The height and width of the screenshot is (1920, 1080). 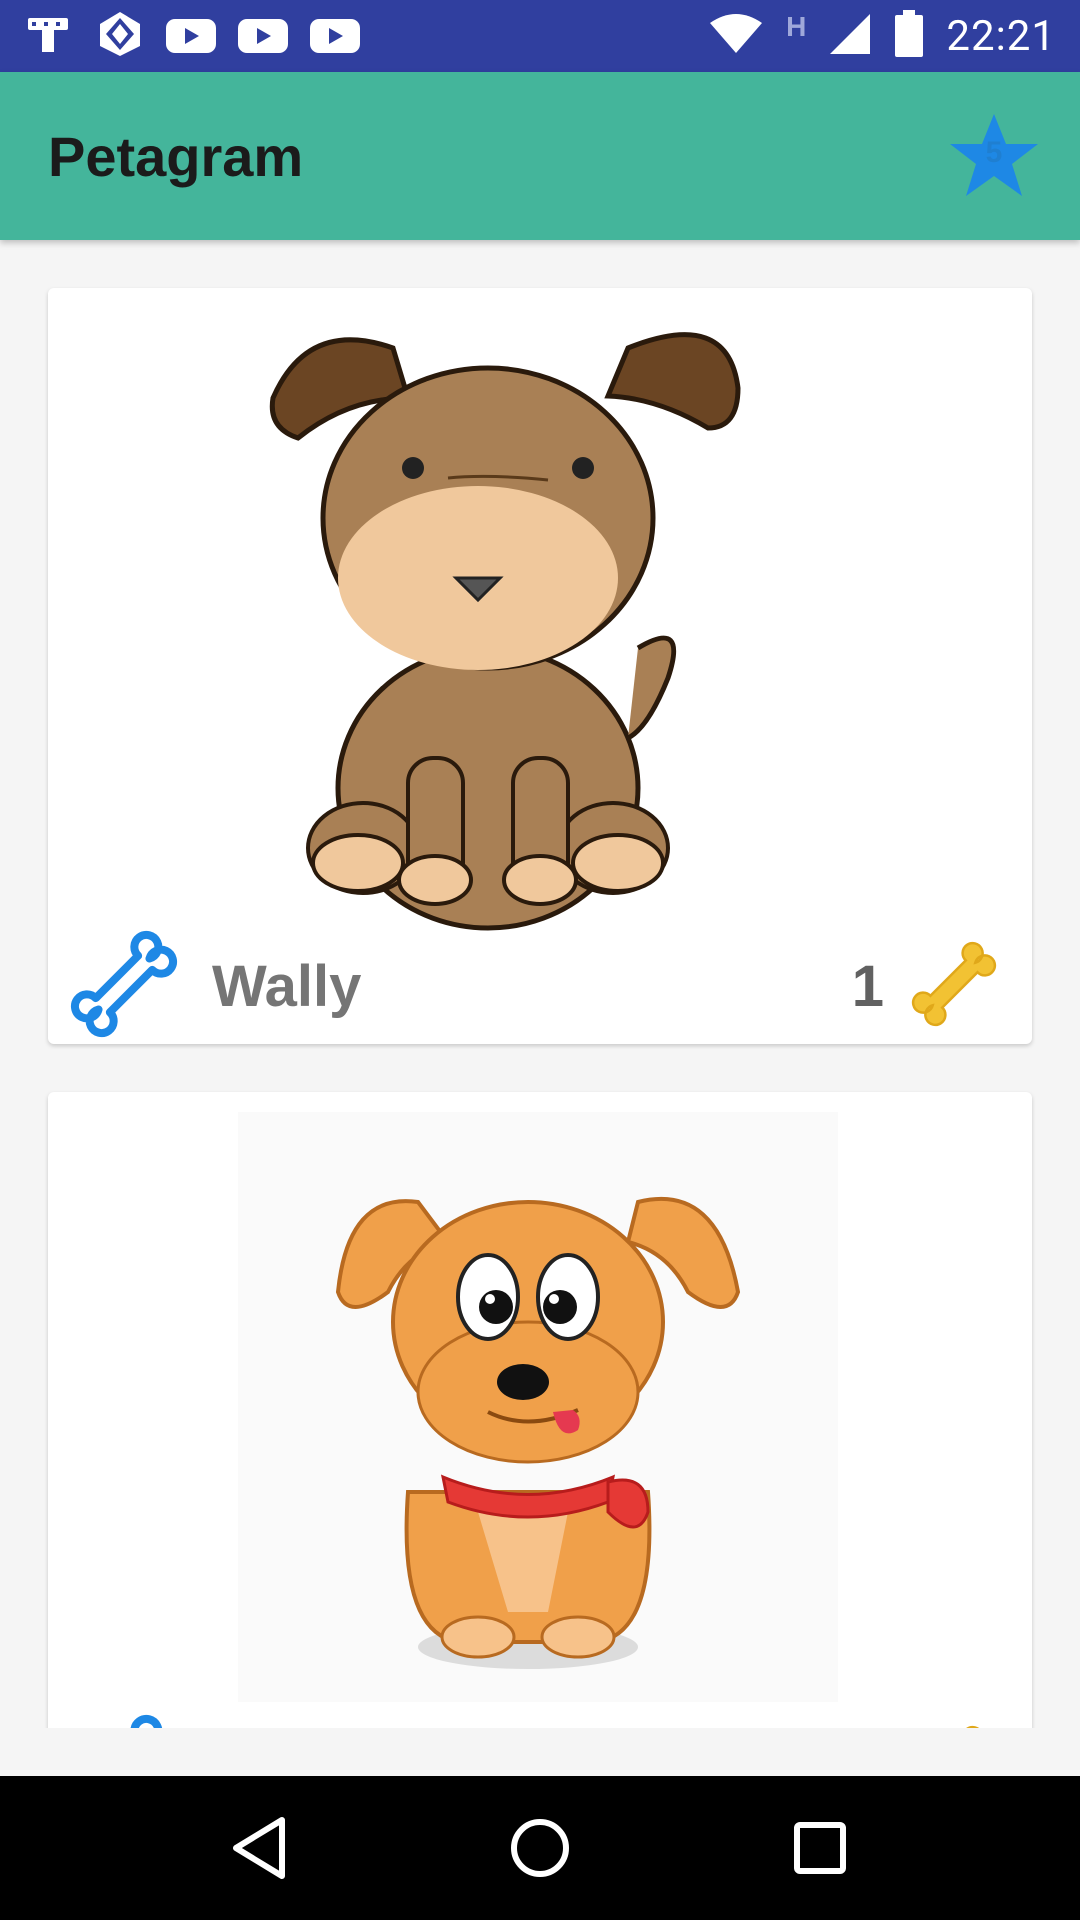 I want to click on status-system: H 22:21, so click(x=882, y=36).